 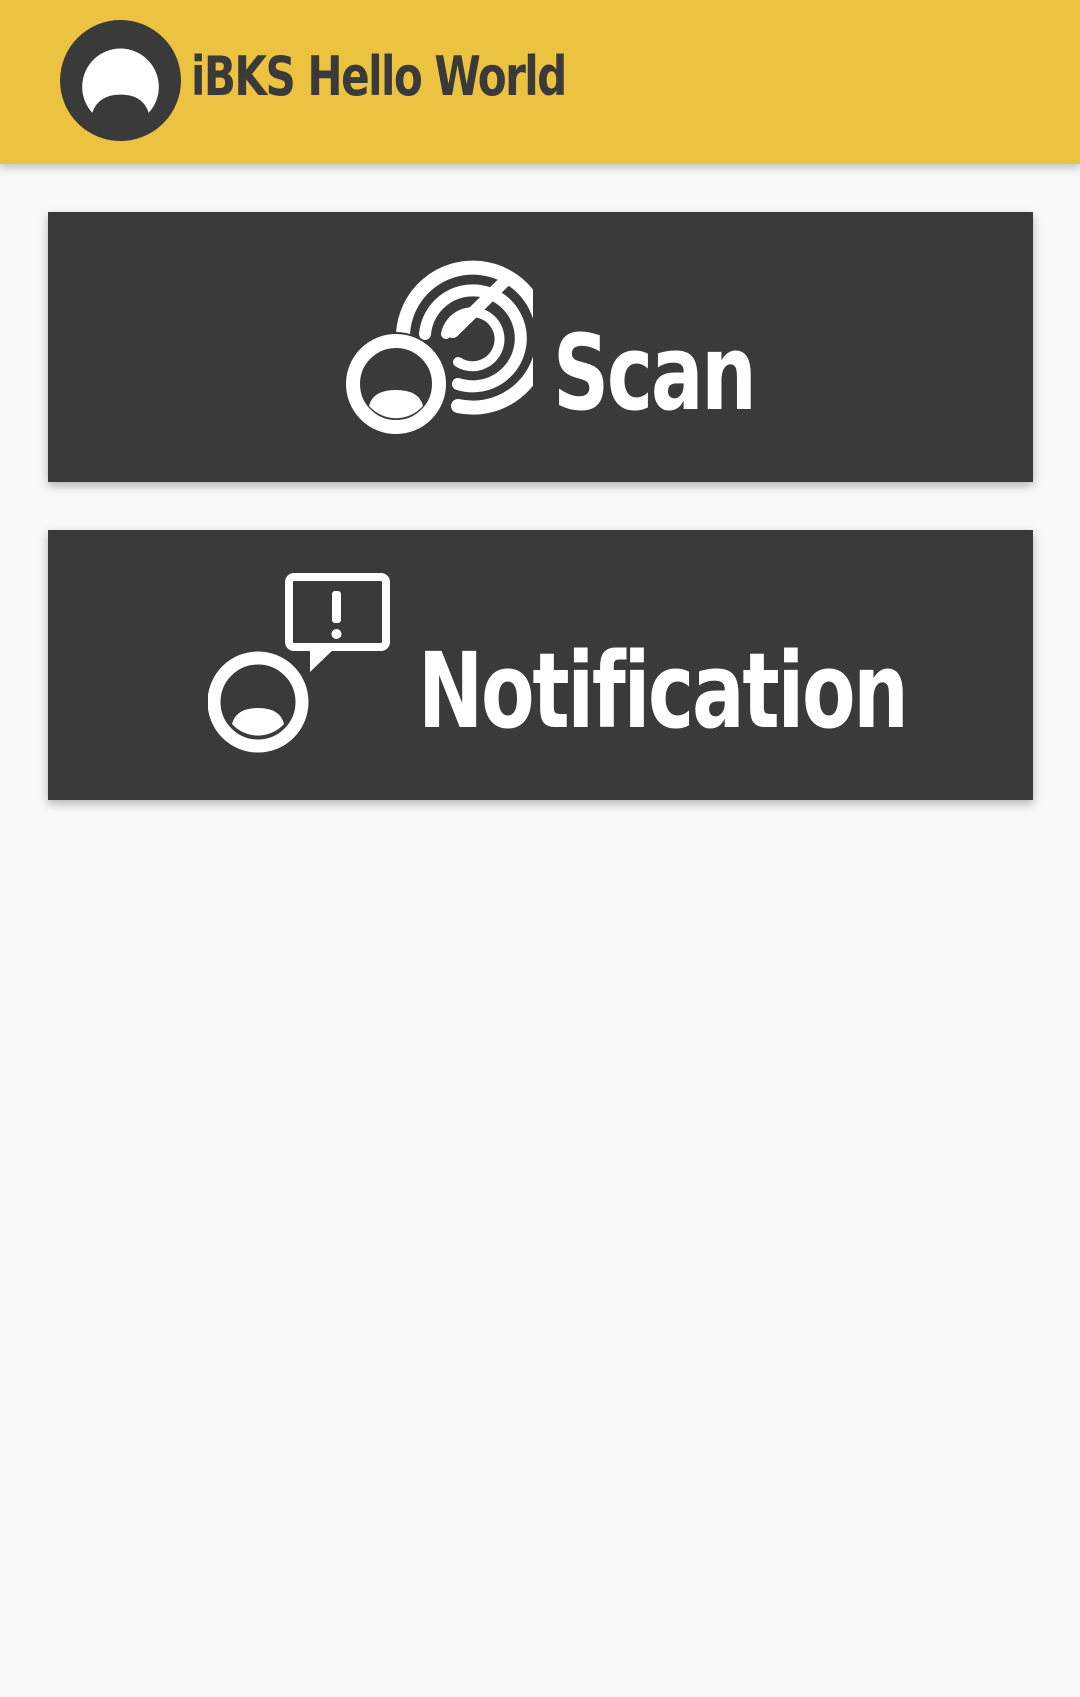 I want to click on app-title: iBKS Hello World, so click(x=379, y=76).